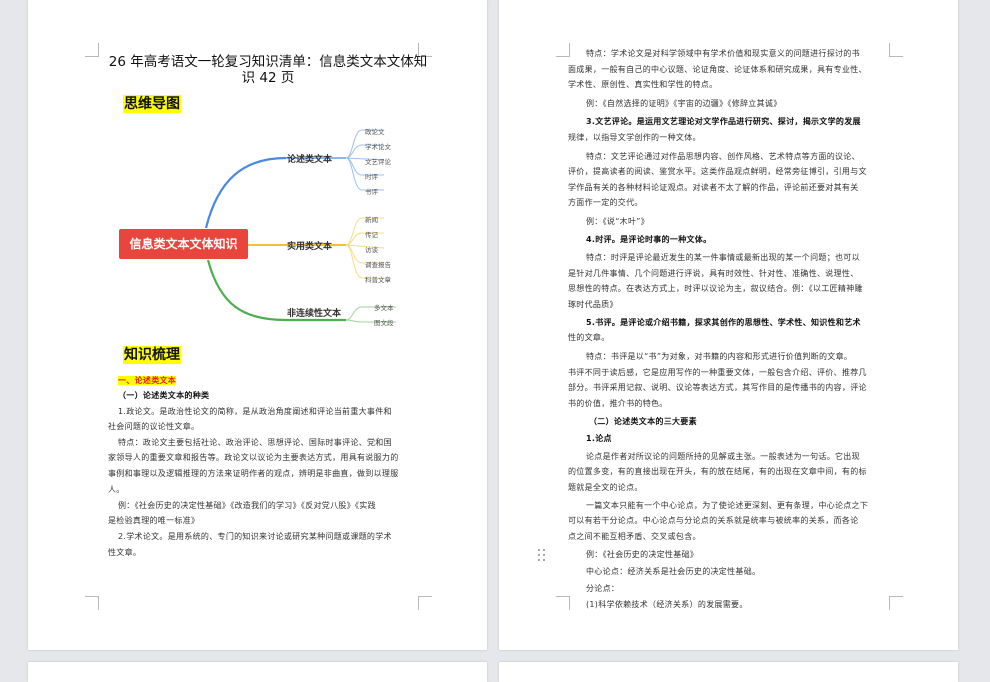 Image resolution: width=990 pixels, height=682 pixels. I want to click on paragraph: 事例和事理以及逻辑推理的方法来证明作者的观点，辨明是非曲直，做到以理服, so click(253, 473).